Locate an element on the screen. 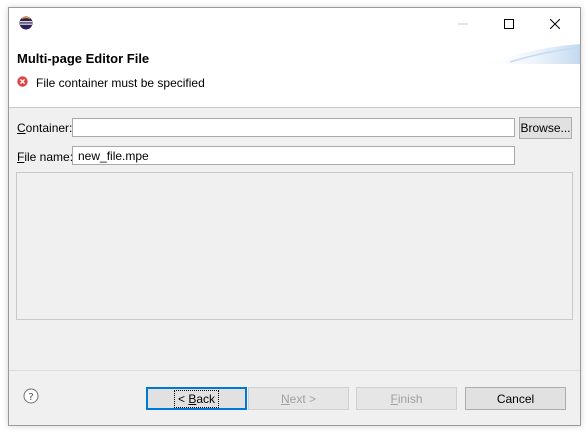 The height and width of the screenshot is (434, 588). back-button: < Back is located at coordinates (196, 398).